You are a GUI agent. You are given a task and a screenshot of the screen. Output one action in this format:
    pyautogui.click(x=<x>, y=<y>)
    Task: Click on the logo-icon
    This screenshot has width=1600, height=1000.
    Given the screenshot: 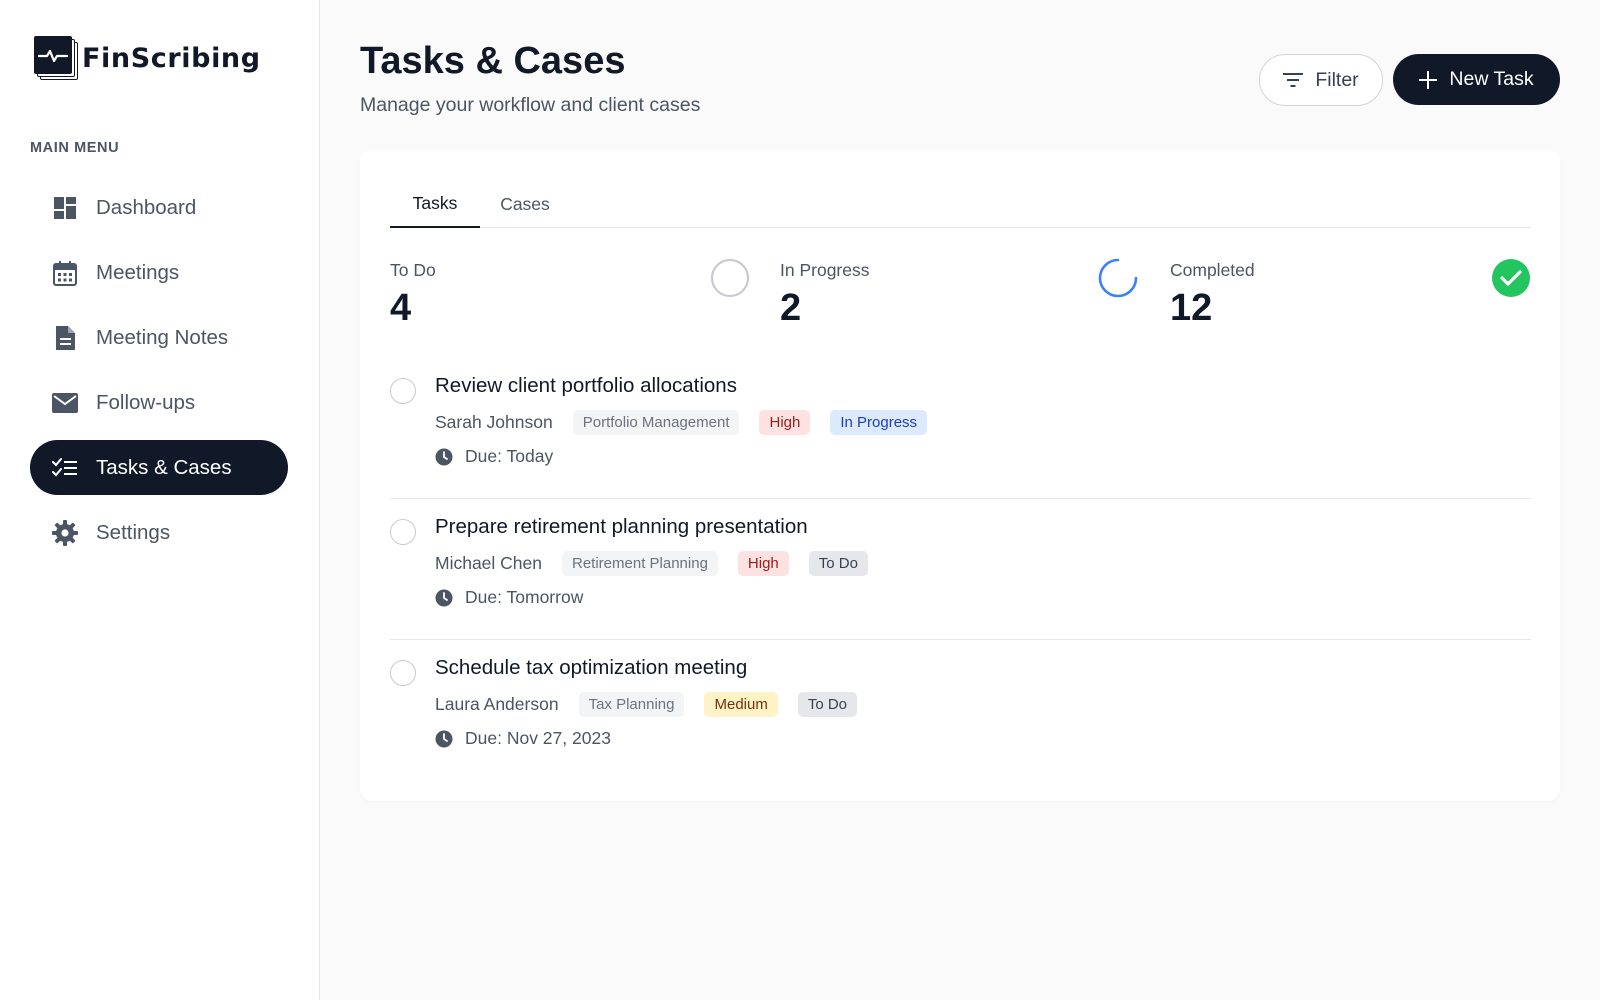 What is the action you would take?
    pyautogui.click(x=56, y=58)
    